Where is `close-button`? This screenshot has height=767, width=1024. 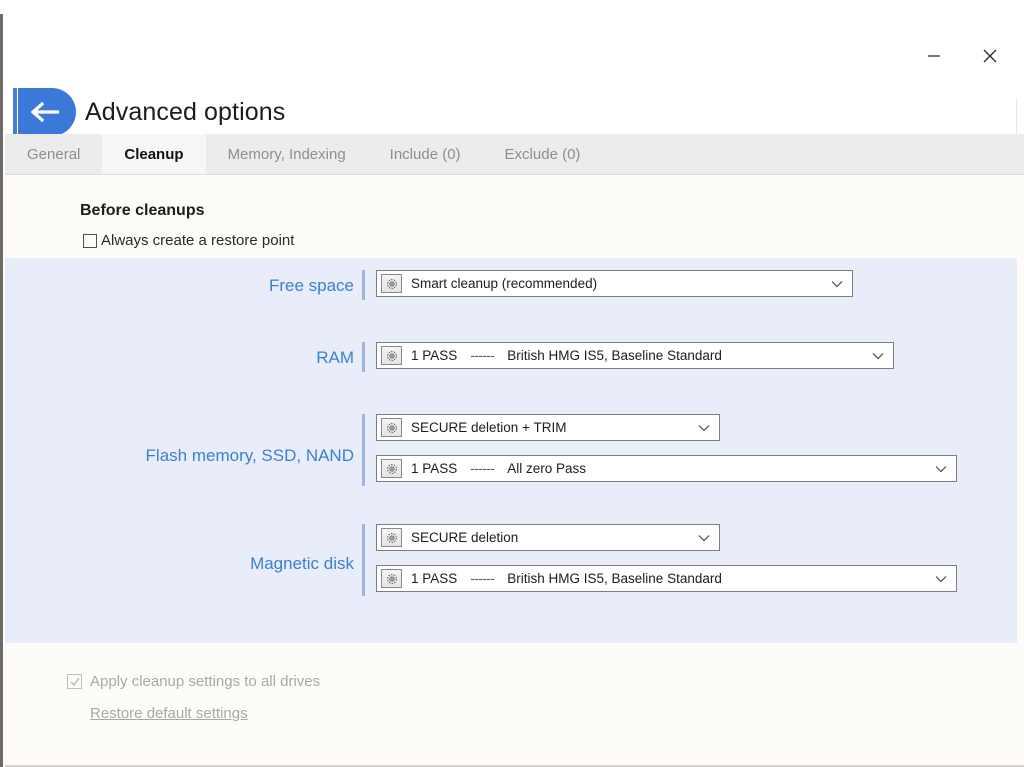 close-button is located at coordinates (990, 56).